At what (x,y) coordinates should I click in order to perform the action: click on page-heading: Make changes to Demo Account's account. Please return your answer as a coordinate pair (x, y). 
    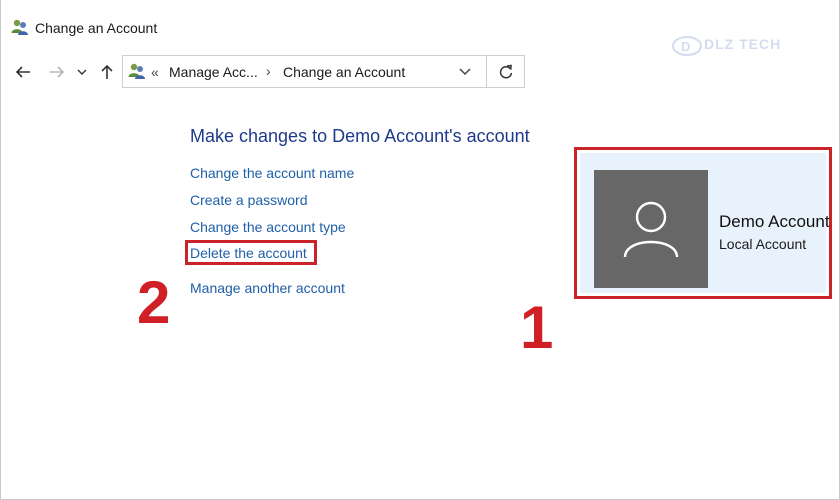
    Looking at the image, I should click on (360, 136).